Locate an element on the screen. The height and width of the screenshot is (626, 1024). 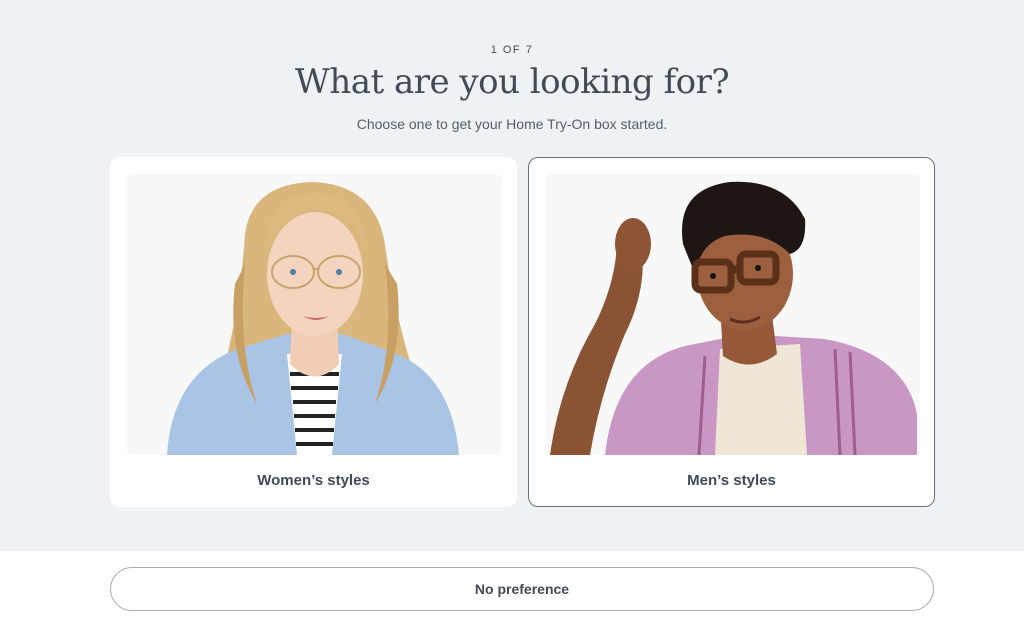
mens-styles-label: Men’s styles is located at coordinates (731, 480).